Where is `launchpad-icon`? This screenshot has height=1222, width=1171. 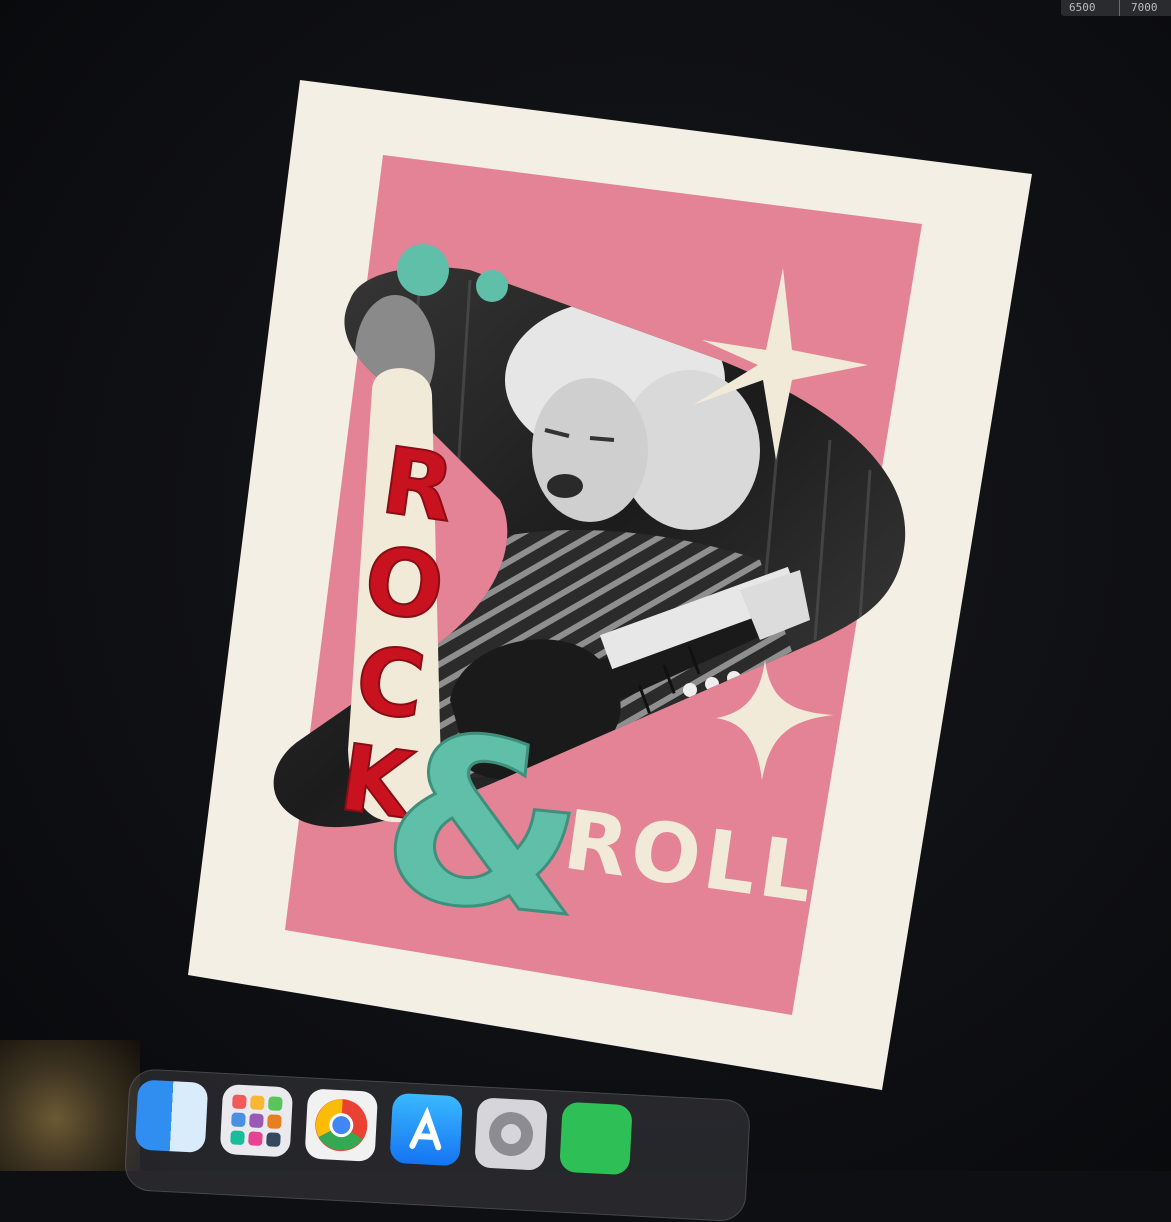 launchpad-icon is located at coordinates (256, 1120).